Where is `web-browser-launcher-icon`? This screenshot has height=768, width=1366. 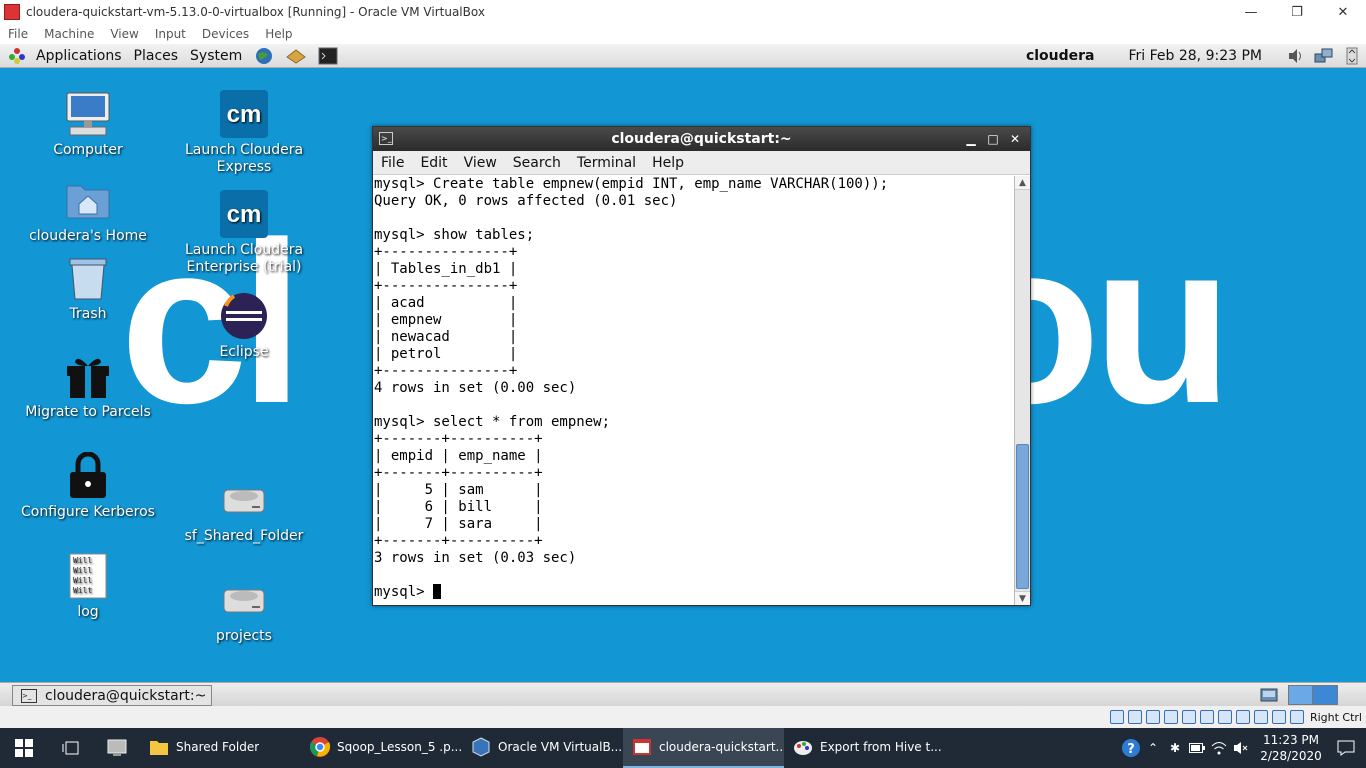
web-browser-launcher-icon is located at coordinates (264, 56).